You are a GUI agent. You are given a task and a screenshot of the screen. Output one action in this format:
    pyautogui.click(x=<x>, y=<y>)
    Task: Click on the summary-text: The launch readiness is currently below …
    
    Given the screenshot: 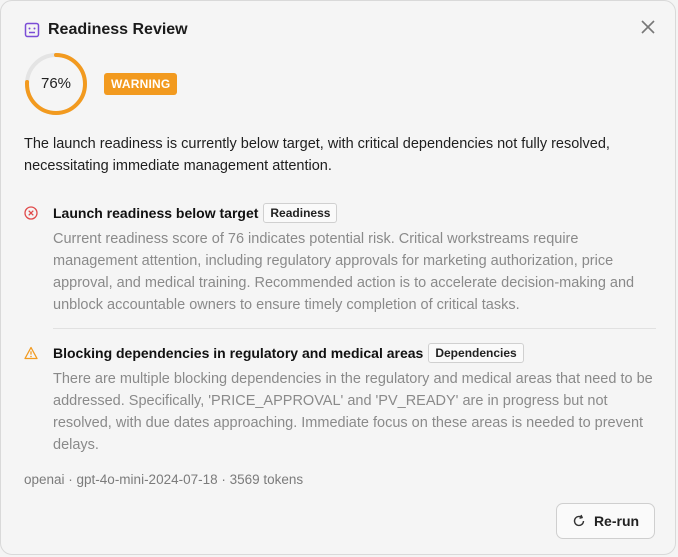 What is the action you would take?
    pyautogui.click(x=317, y=155)
    